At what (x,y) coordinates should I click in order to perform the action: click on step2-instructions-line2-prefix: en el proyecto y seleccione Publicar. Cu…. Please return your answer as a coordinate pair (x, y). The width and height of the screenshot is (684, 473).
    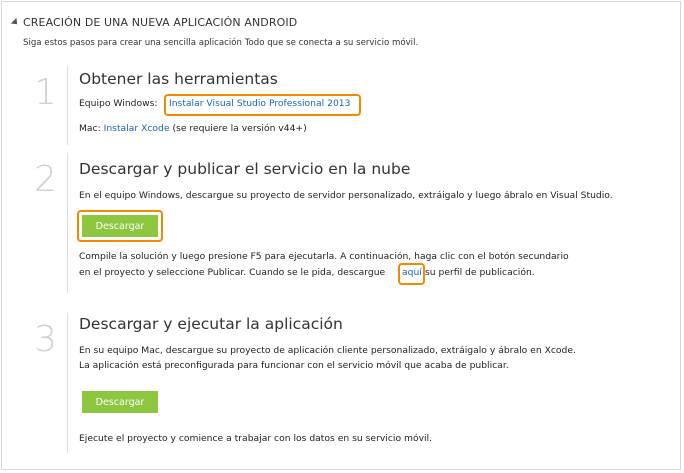
    Looking at the image, I should click on (232, 272).